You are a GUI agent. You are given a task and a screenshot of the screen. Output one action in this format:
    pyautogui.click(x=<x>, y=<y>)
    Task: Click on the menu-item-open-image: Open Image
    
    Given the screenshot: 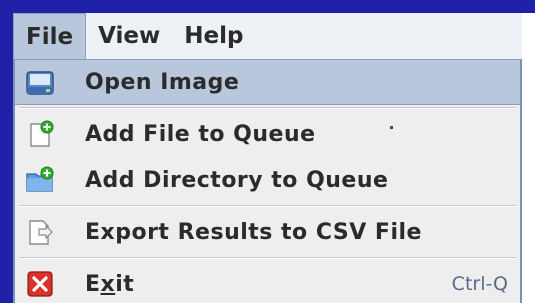 What is the action you would take?
    pyautogui.click(x=267, y=82)
    